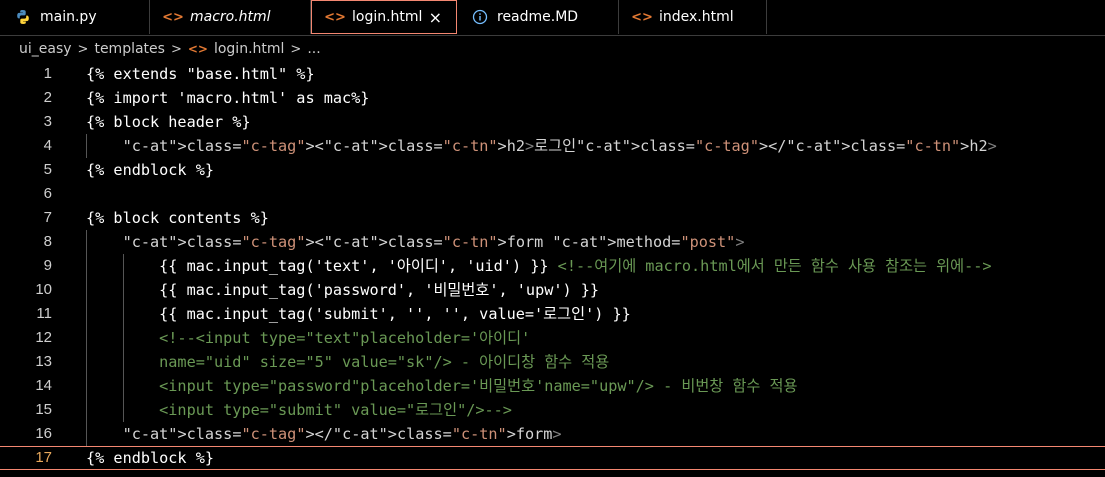 Image resolution: width=1105 pixels, height=477 pixels. Describe the element at coordinates (43, 361) in the screenshot. I see `line-number: 13` at that location.